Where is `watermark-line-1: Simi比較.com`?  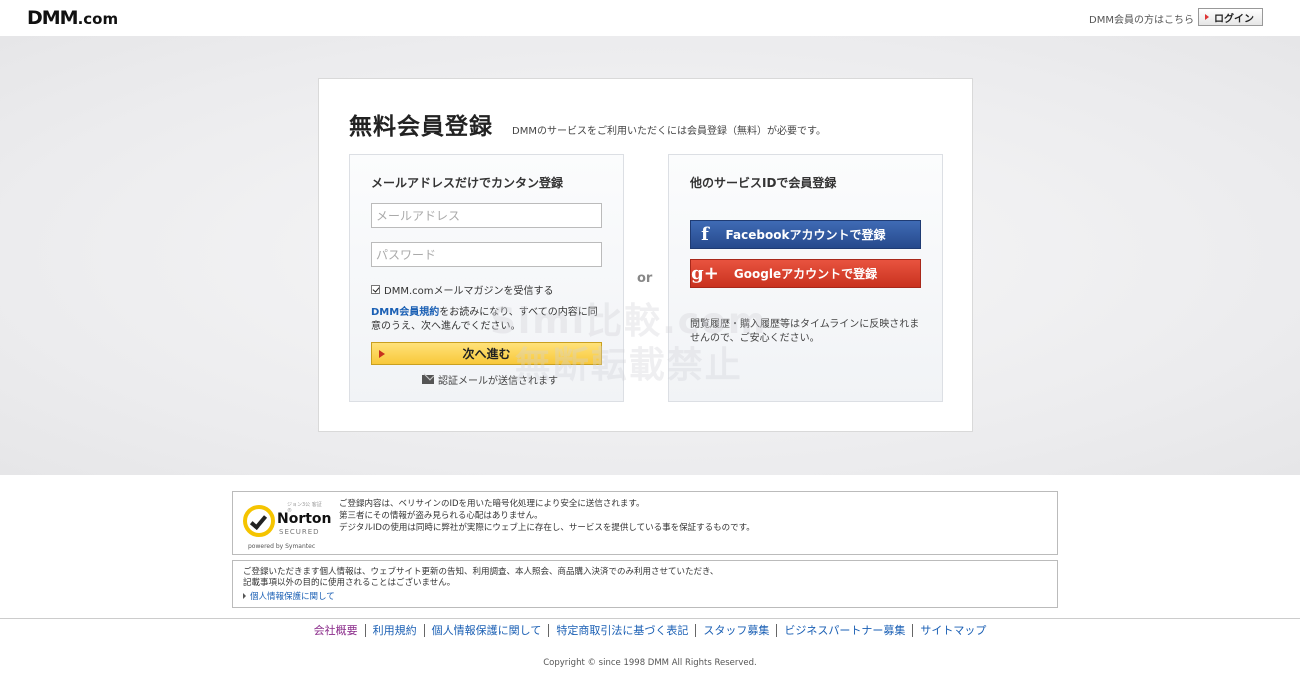 watermark-line-1: Simi比較.com is located at coordinates (629, 321).